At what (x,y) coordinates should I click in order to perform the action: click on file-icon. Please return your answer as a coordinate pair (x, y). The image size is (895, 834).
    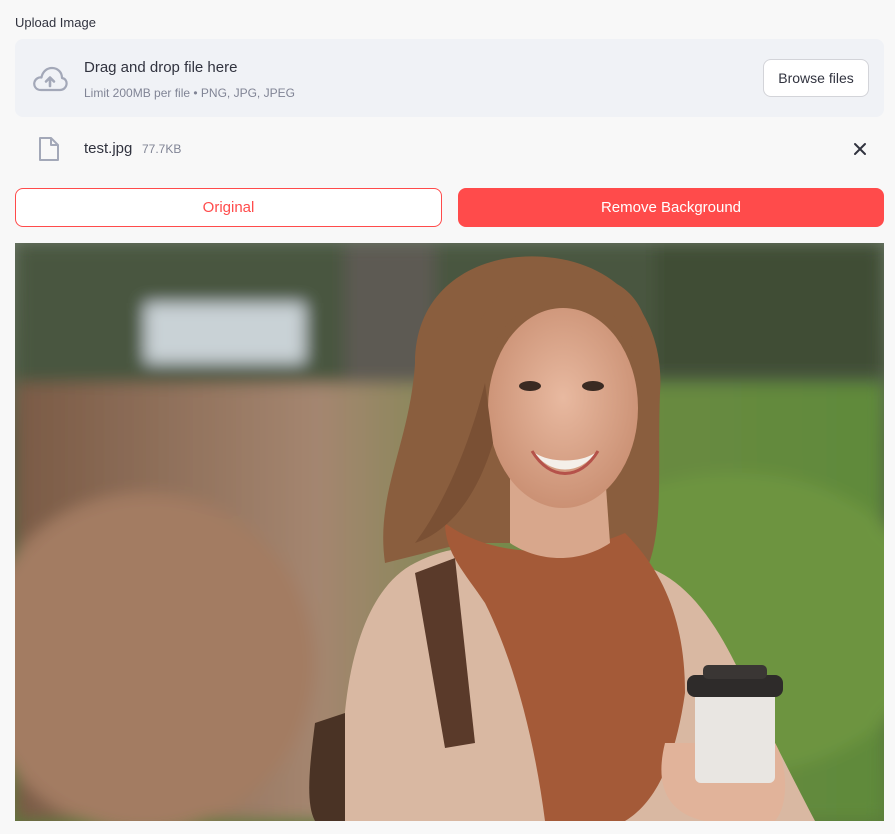
    Looking at the image, I should click on (49, 149).